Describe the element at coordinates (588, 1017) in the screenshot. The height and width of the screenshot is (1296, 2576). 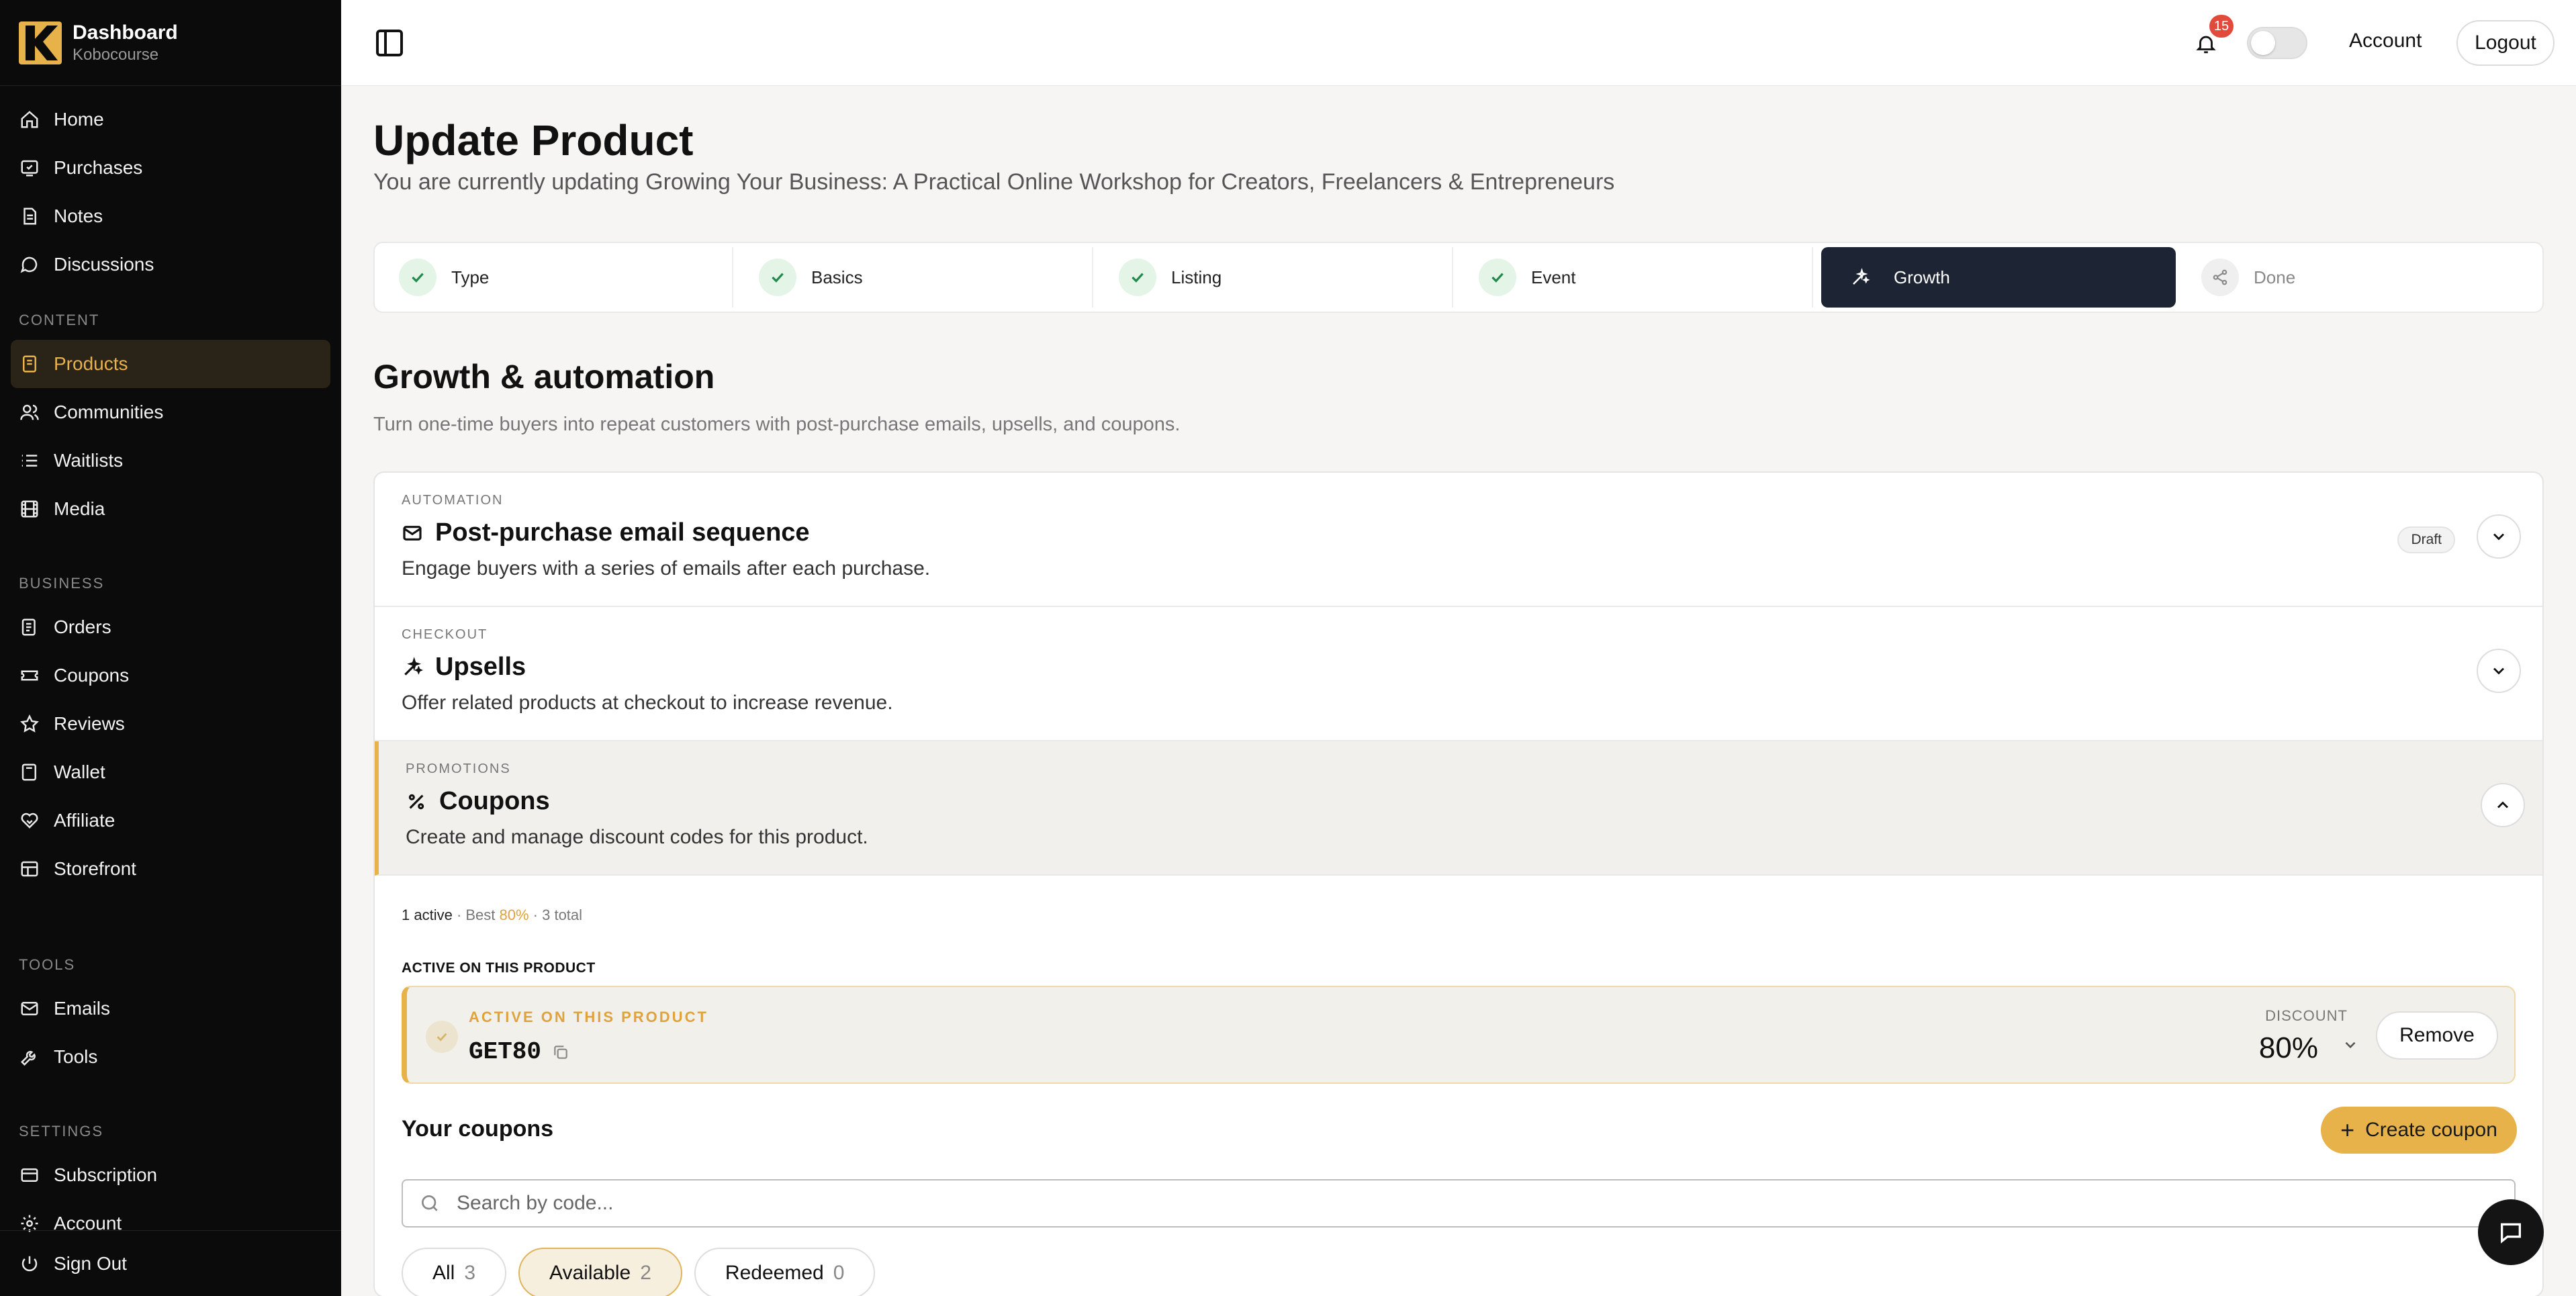
I see `active-card-label: ACTIVE ON THIS PRODUCT` at that location.